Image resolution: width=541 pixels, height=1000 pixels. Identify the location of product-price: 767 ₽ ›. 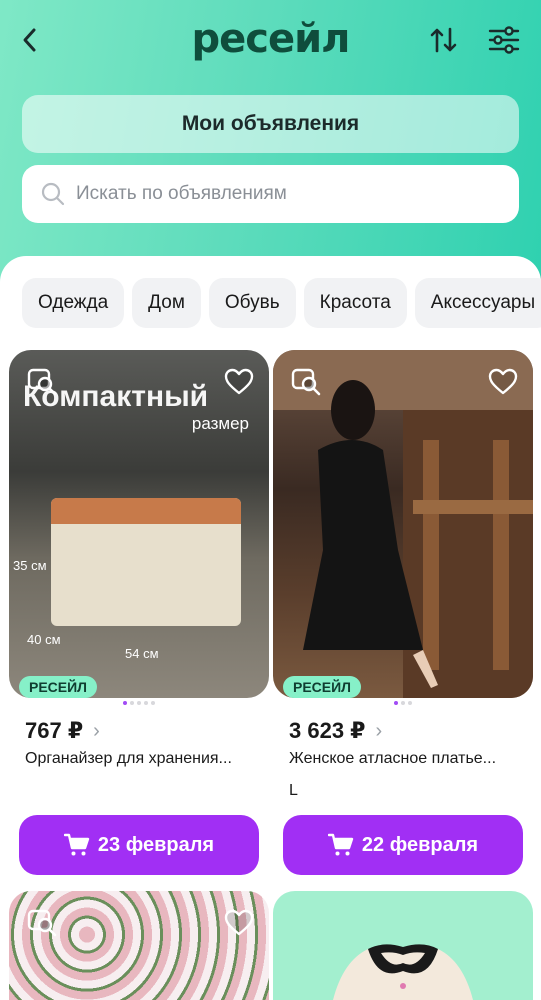
(62, 731).